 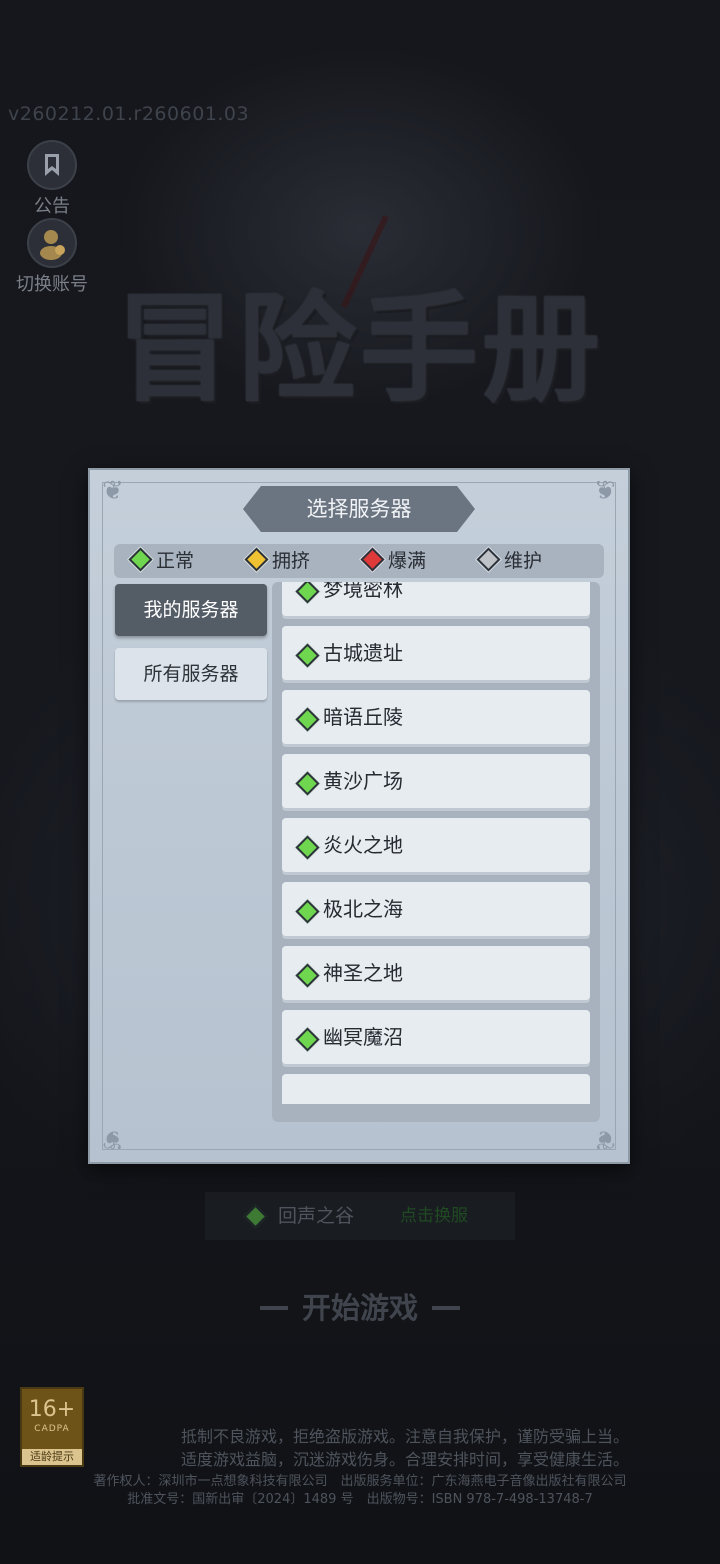 I want to click on server-name: 黄沙广场, so click(x=363, y=781).